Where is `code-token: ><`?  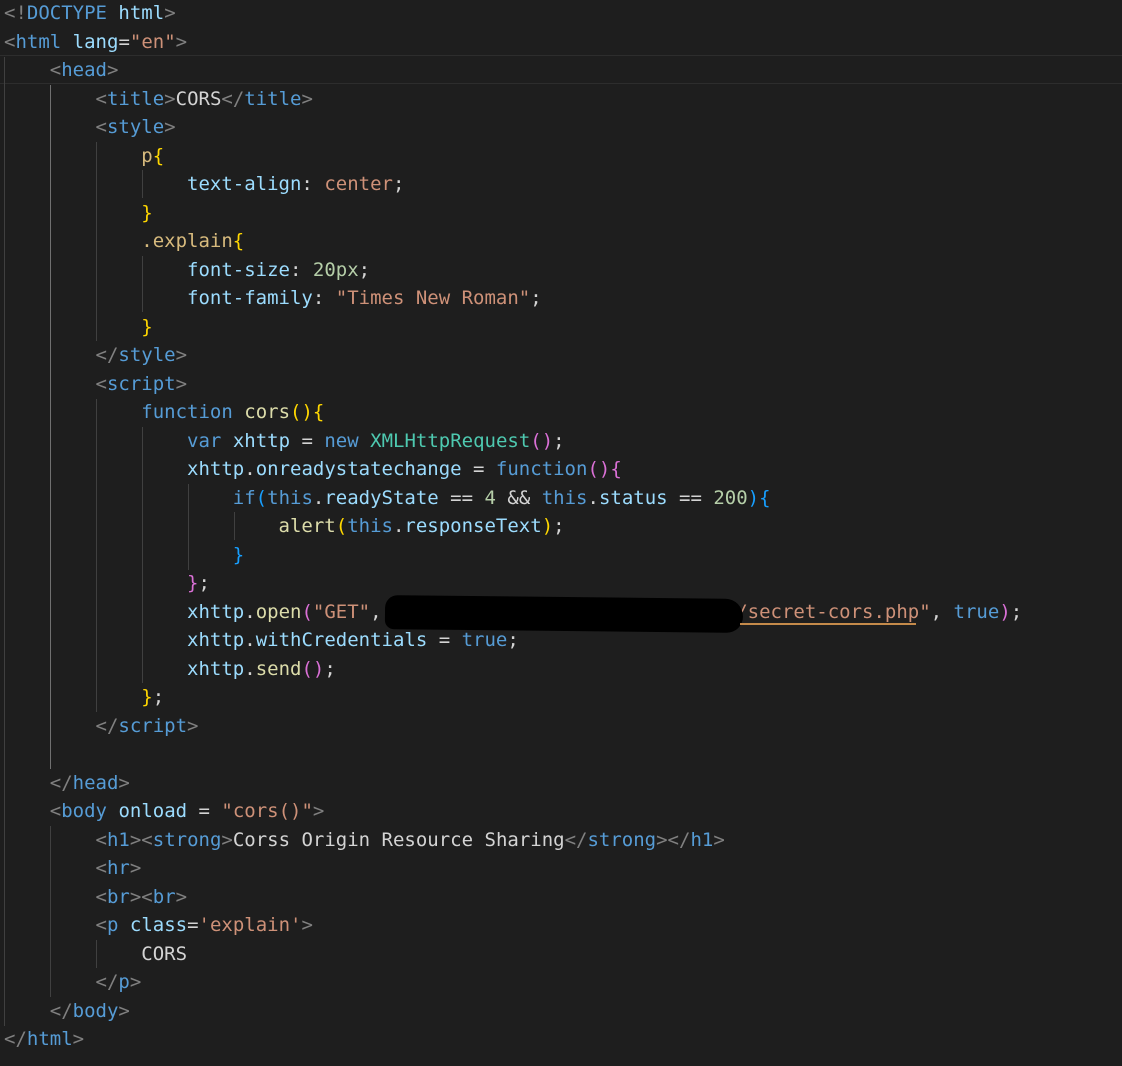
code-token: >< is located at coordinates (141, 839).